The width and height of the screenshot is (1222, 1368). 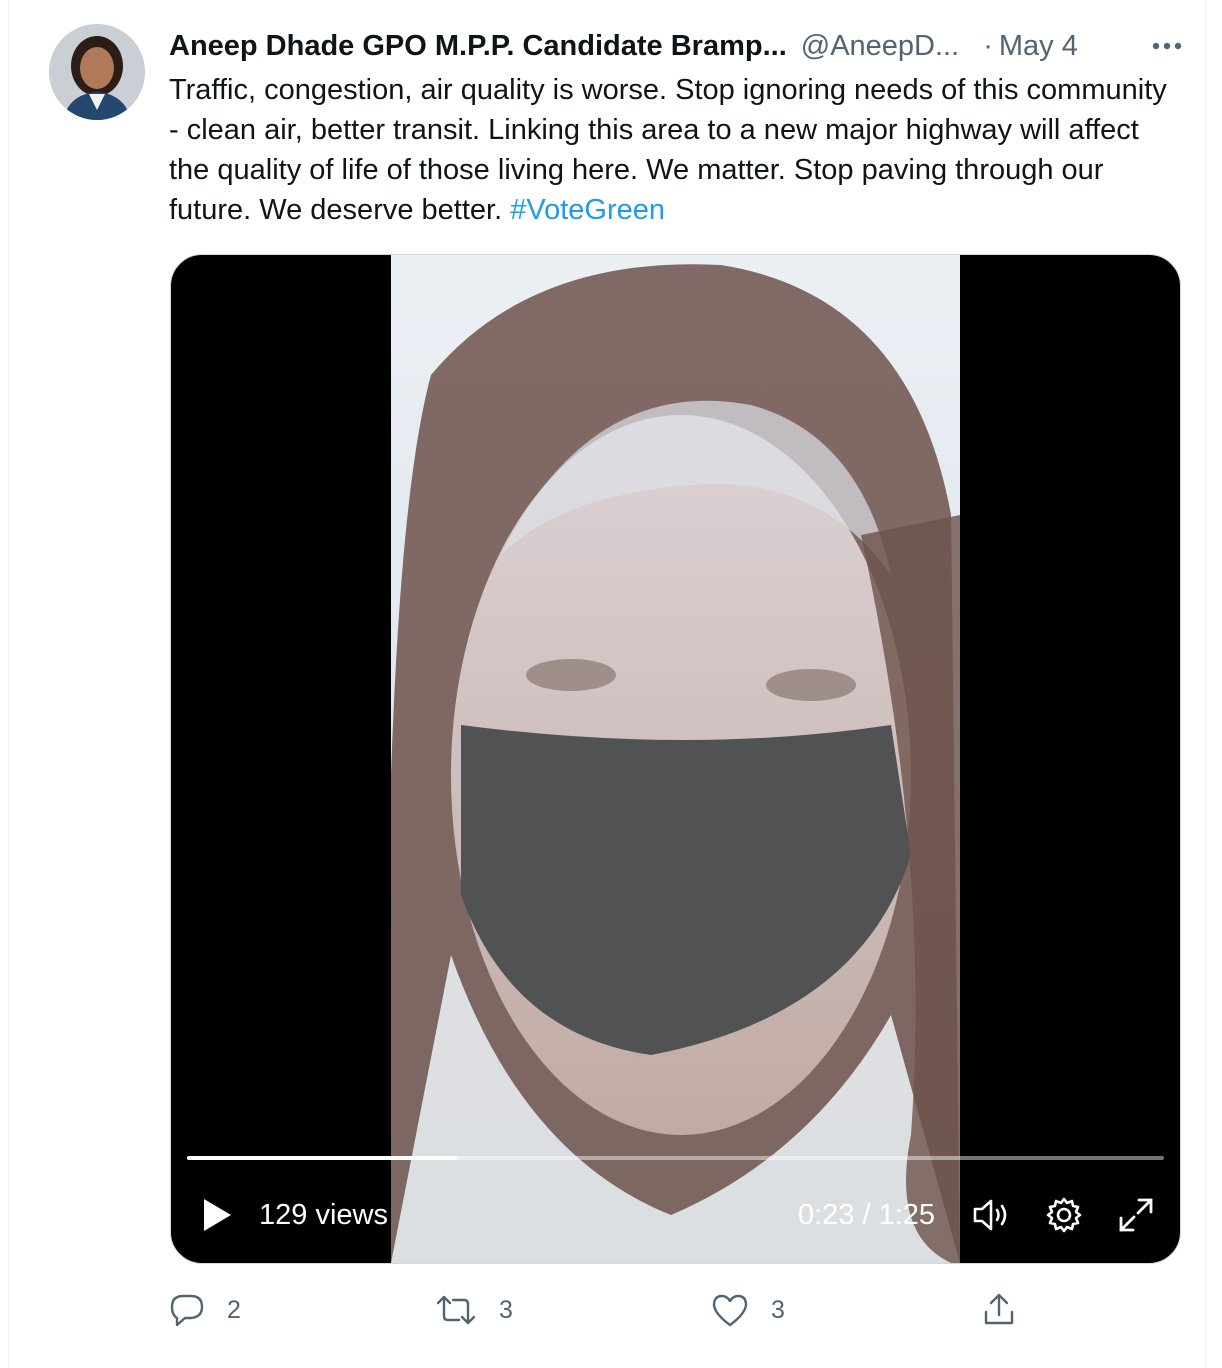 What do you see at coordinates (778, 1309) in the screenshot?
I see `like-count: 3` at bounding box center [778, 1309].